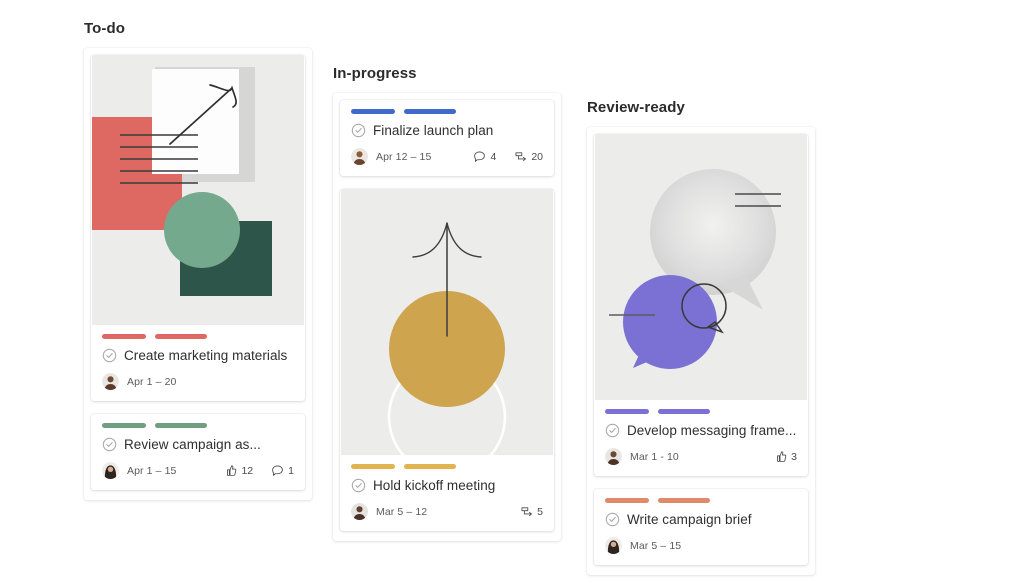 Image resolution: width=1024 pixels, height=583 pixels. I want to click on card-body: Create marketing materials Apr 1 – 20, so click(198, 363).